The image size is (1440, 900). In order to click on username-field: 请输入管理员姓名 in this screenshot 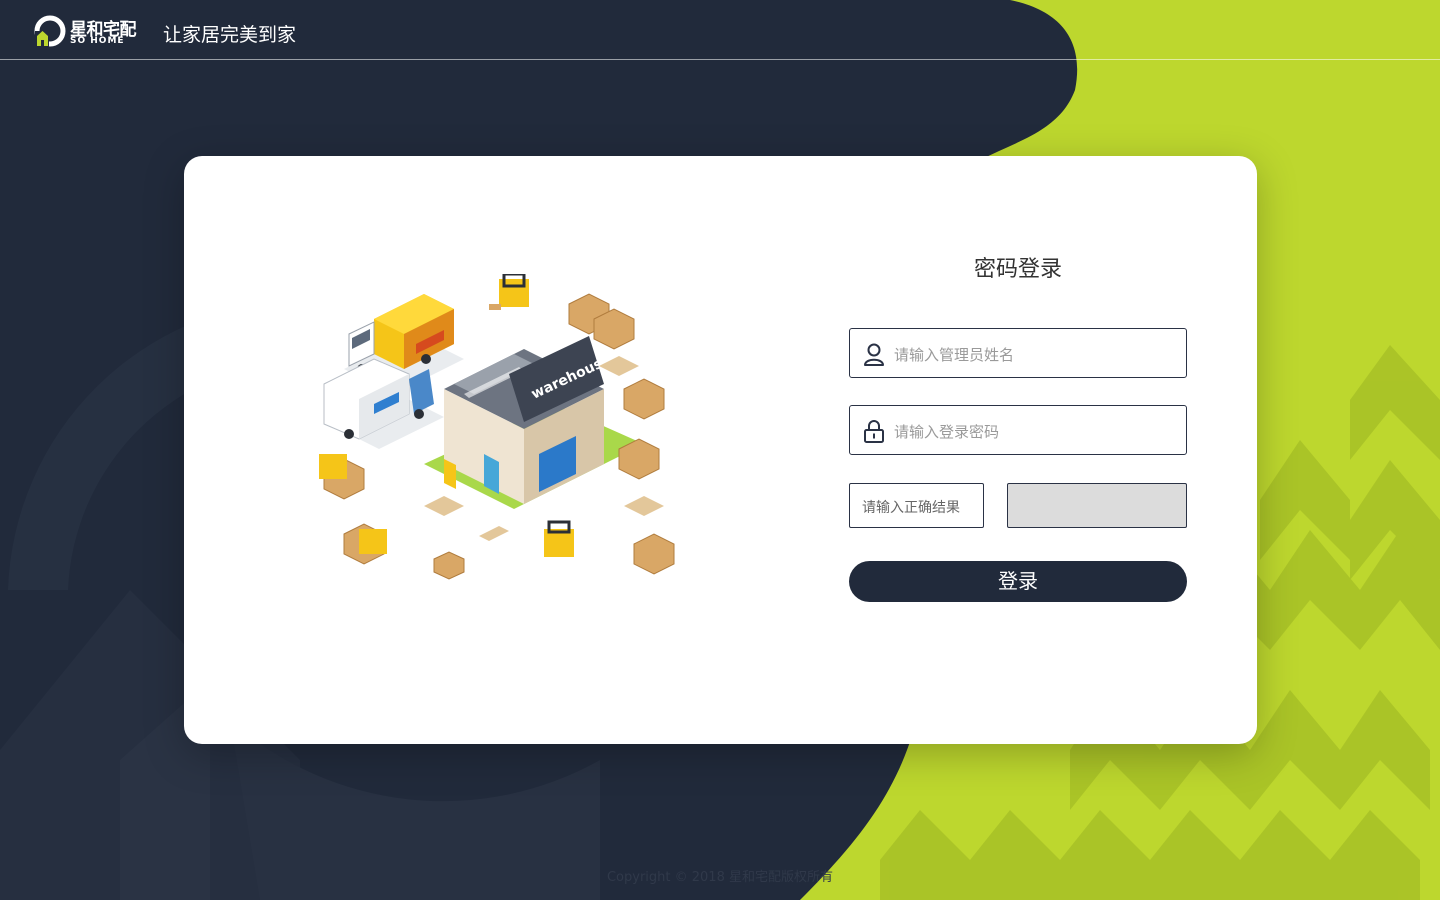, I will do `click(1018, 353)`.